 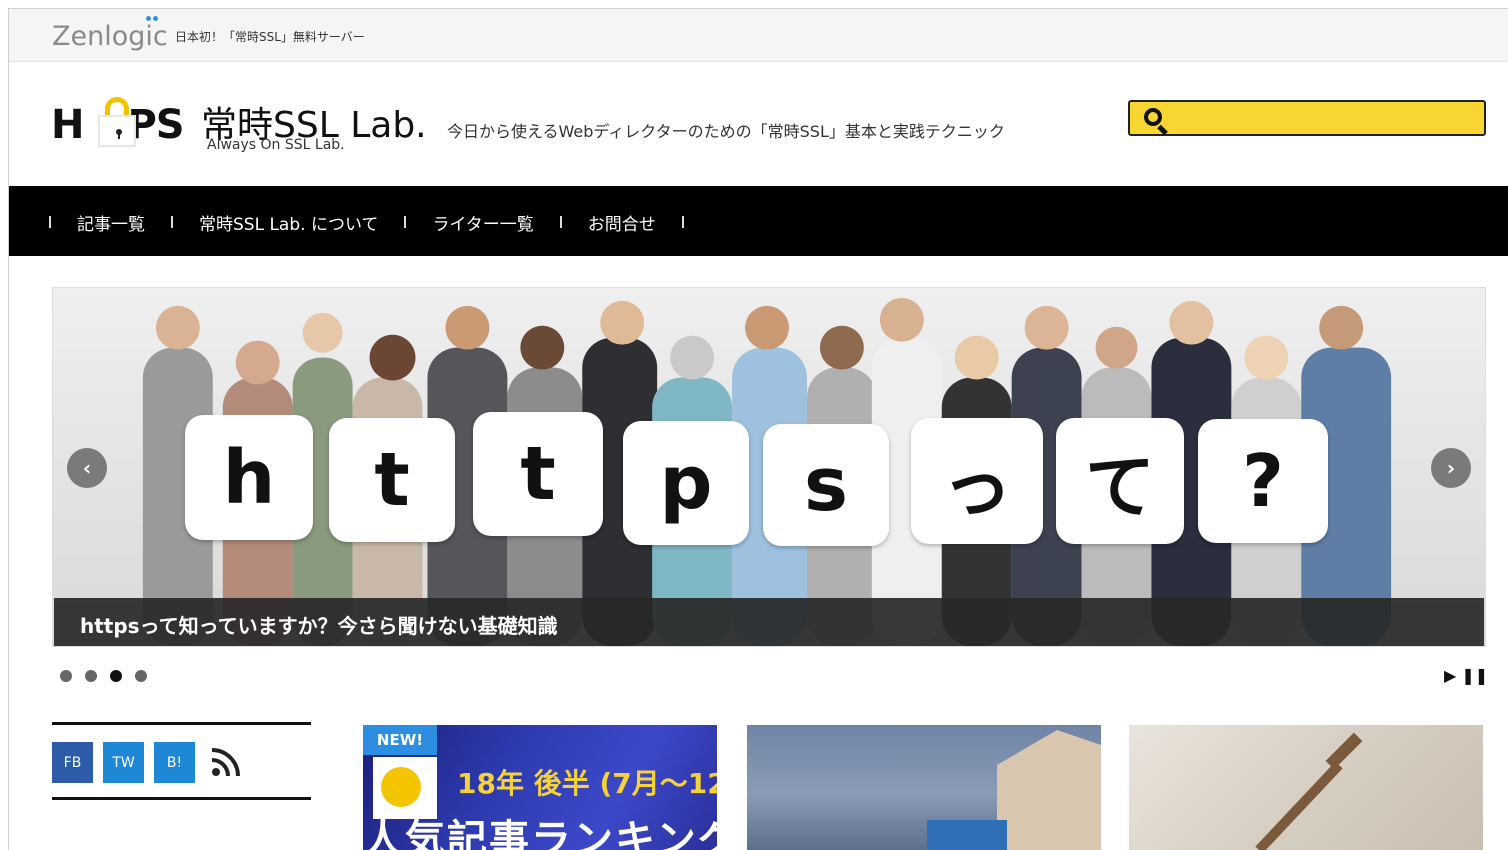 I want to click on letter-card-tsu: っ, so click(x=977, y=481).